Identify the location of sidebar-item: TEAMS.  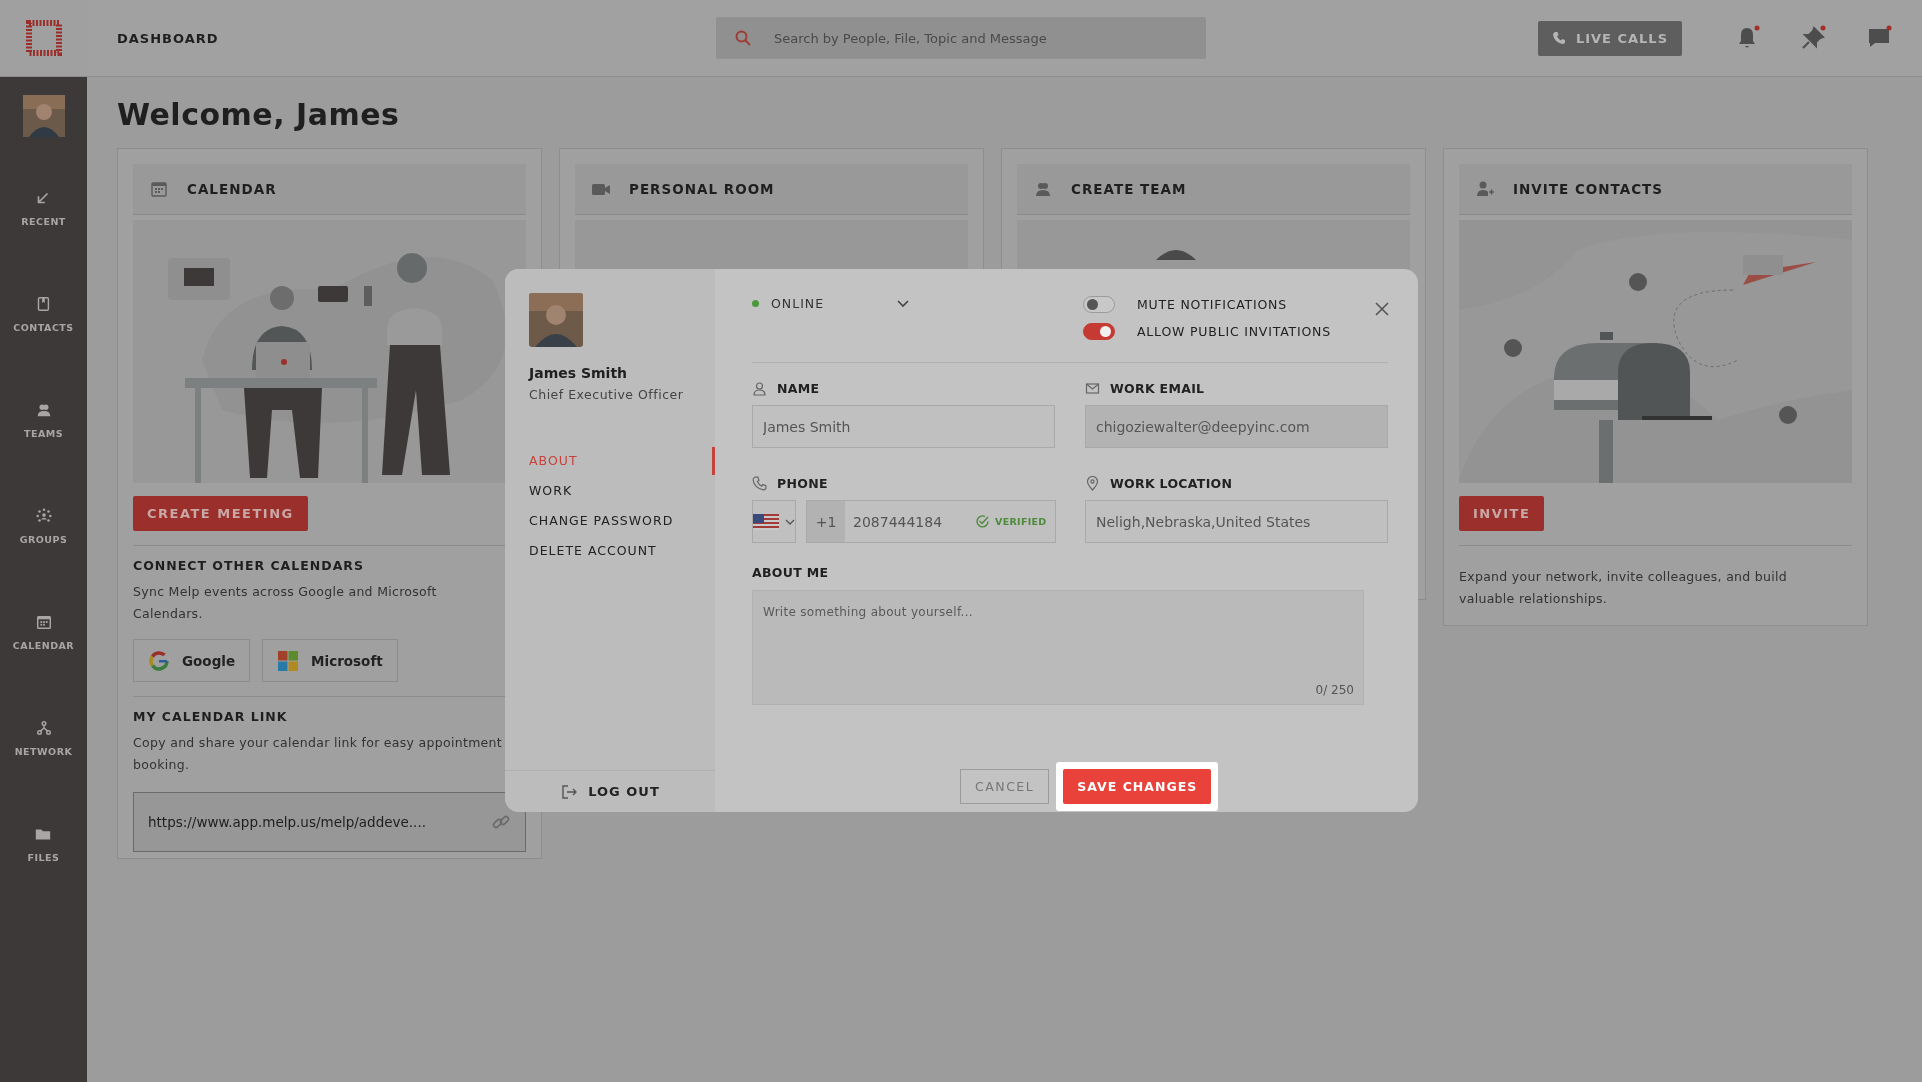
(43, 420).